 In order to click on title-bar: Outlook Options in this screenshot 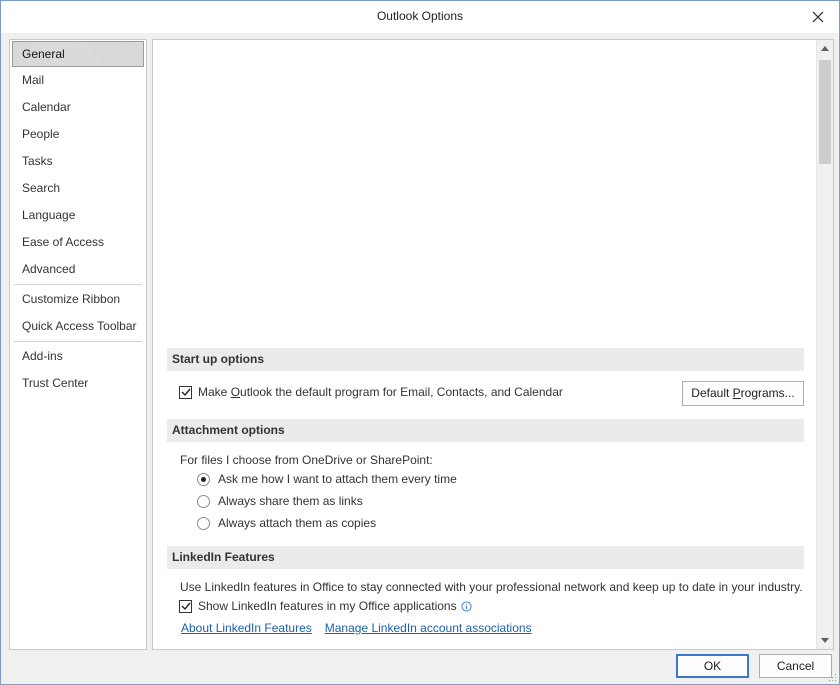, I will do `click(420, 17)`.